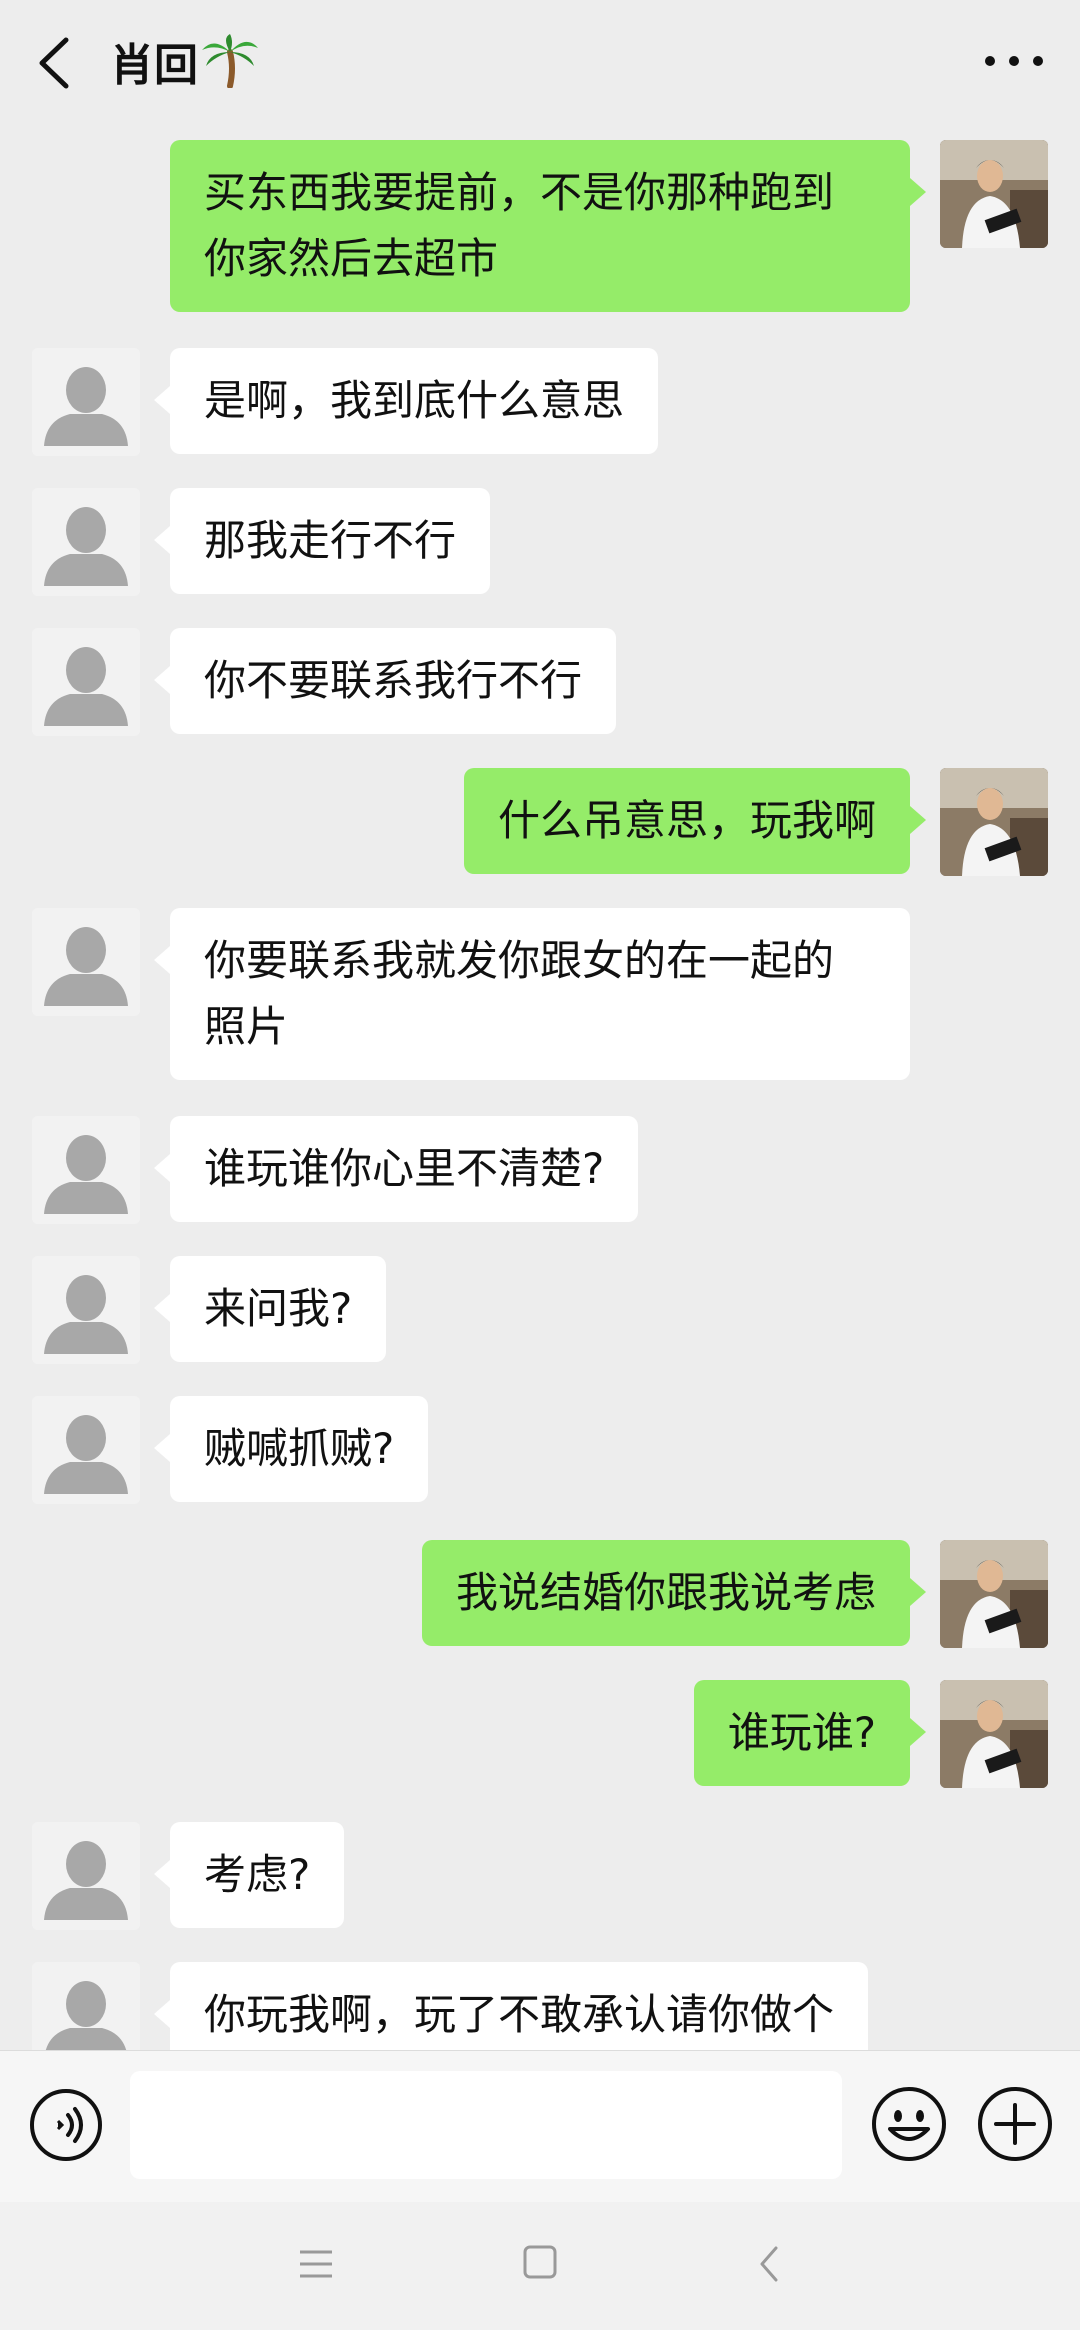  What do you see at coordinates (249, 1875) in the screenshot?
I see `received-message-bubble: 考虑?` at bounding box center [249, 1875].